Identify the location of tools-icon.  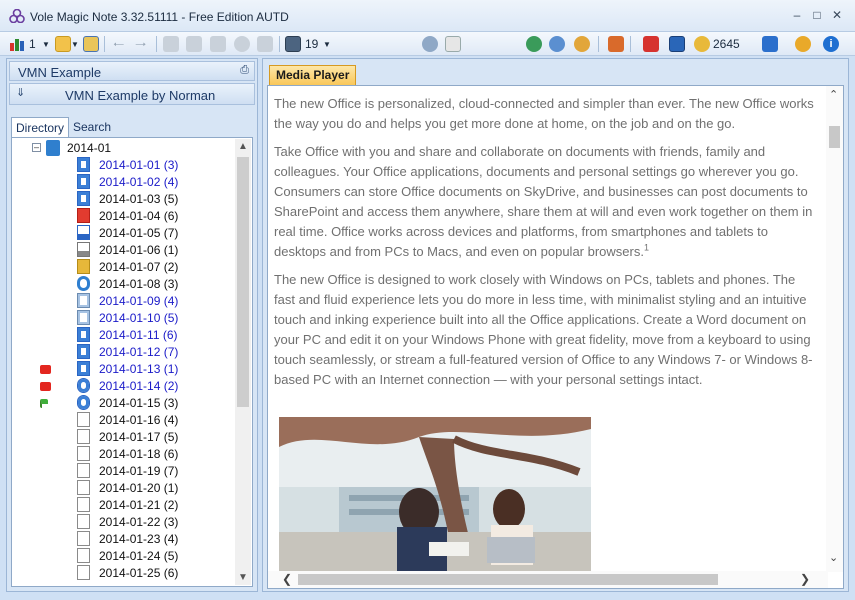
(616, 44).